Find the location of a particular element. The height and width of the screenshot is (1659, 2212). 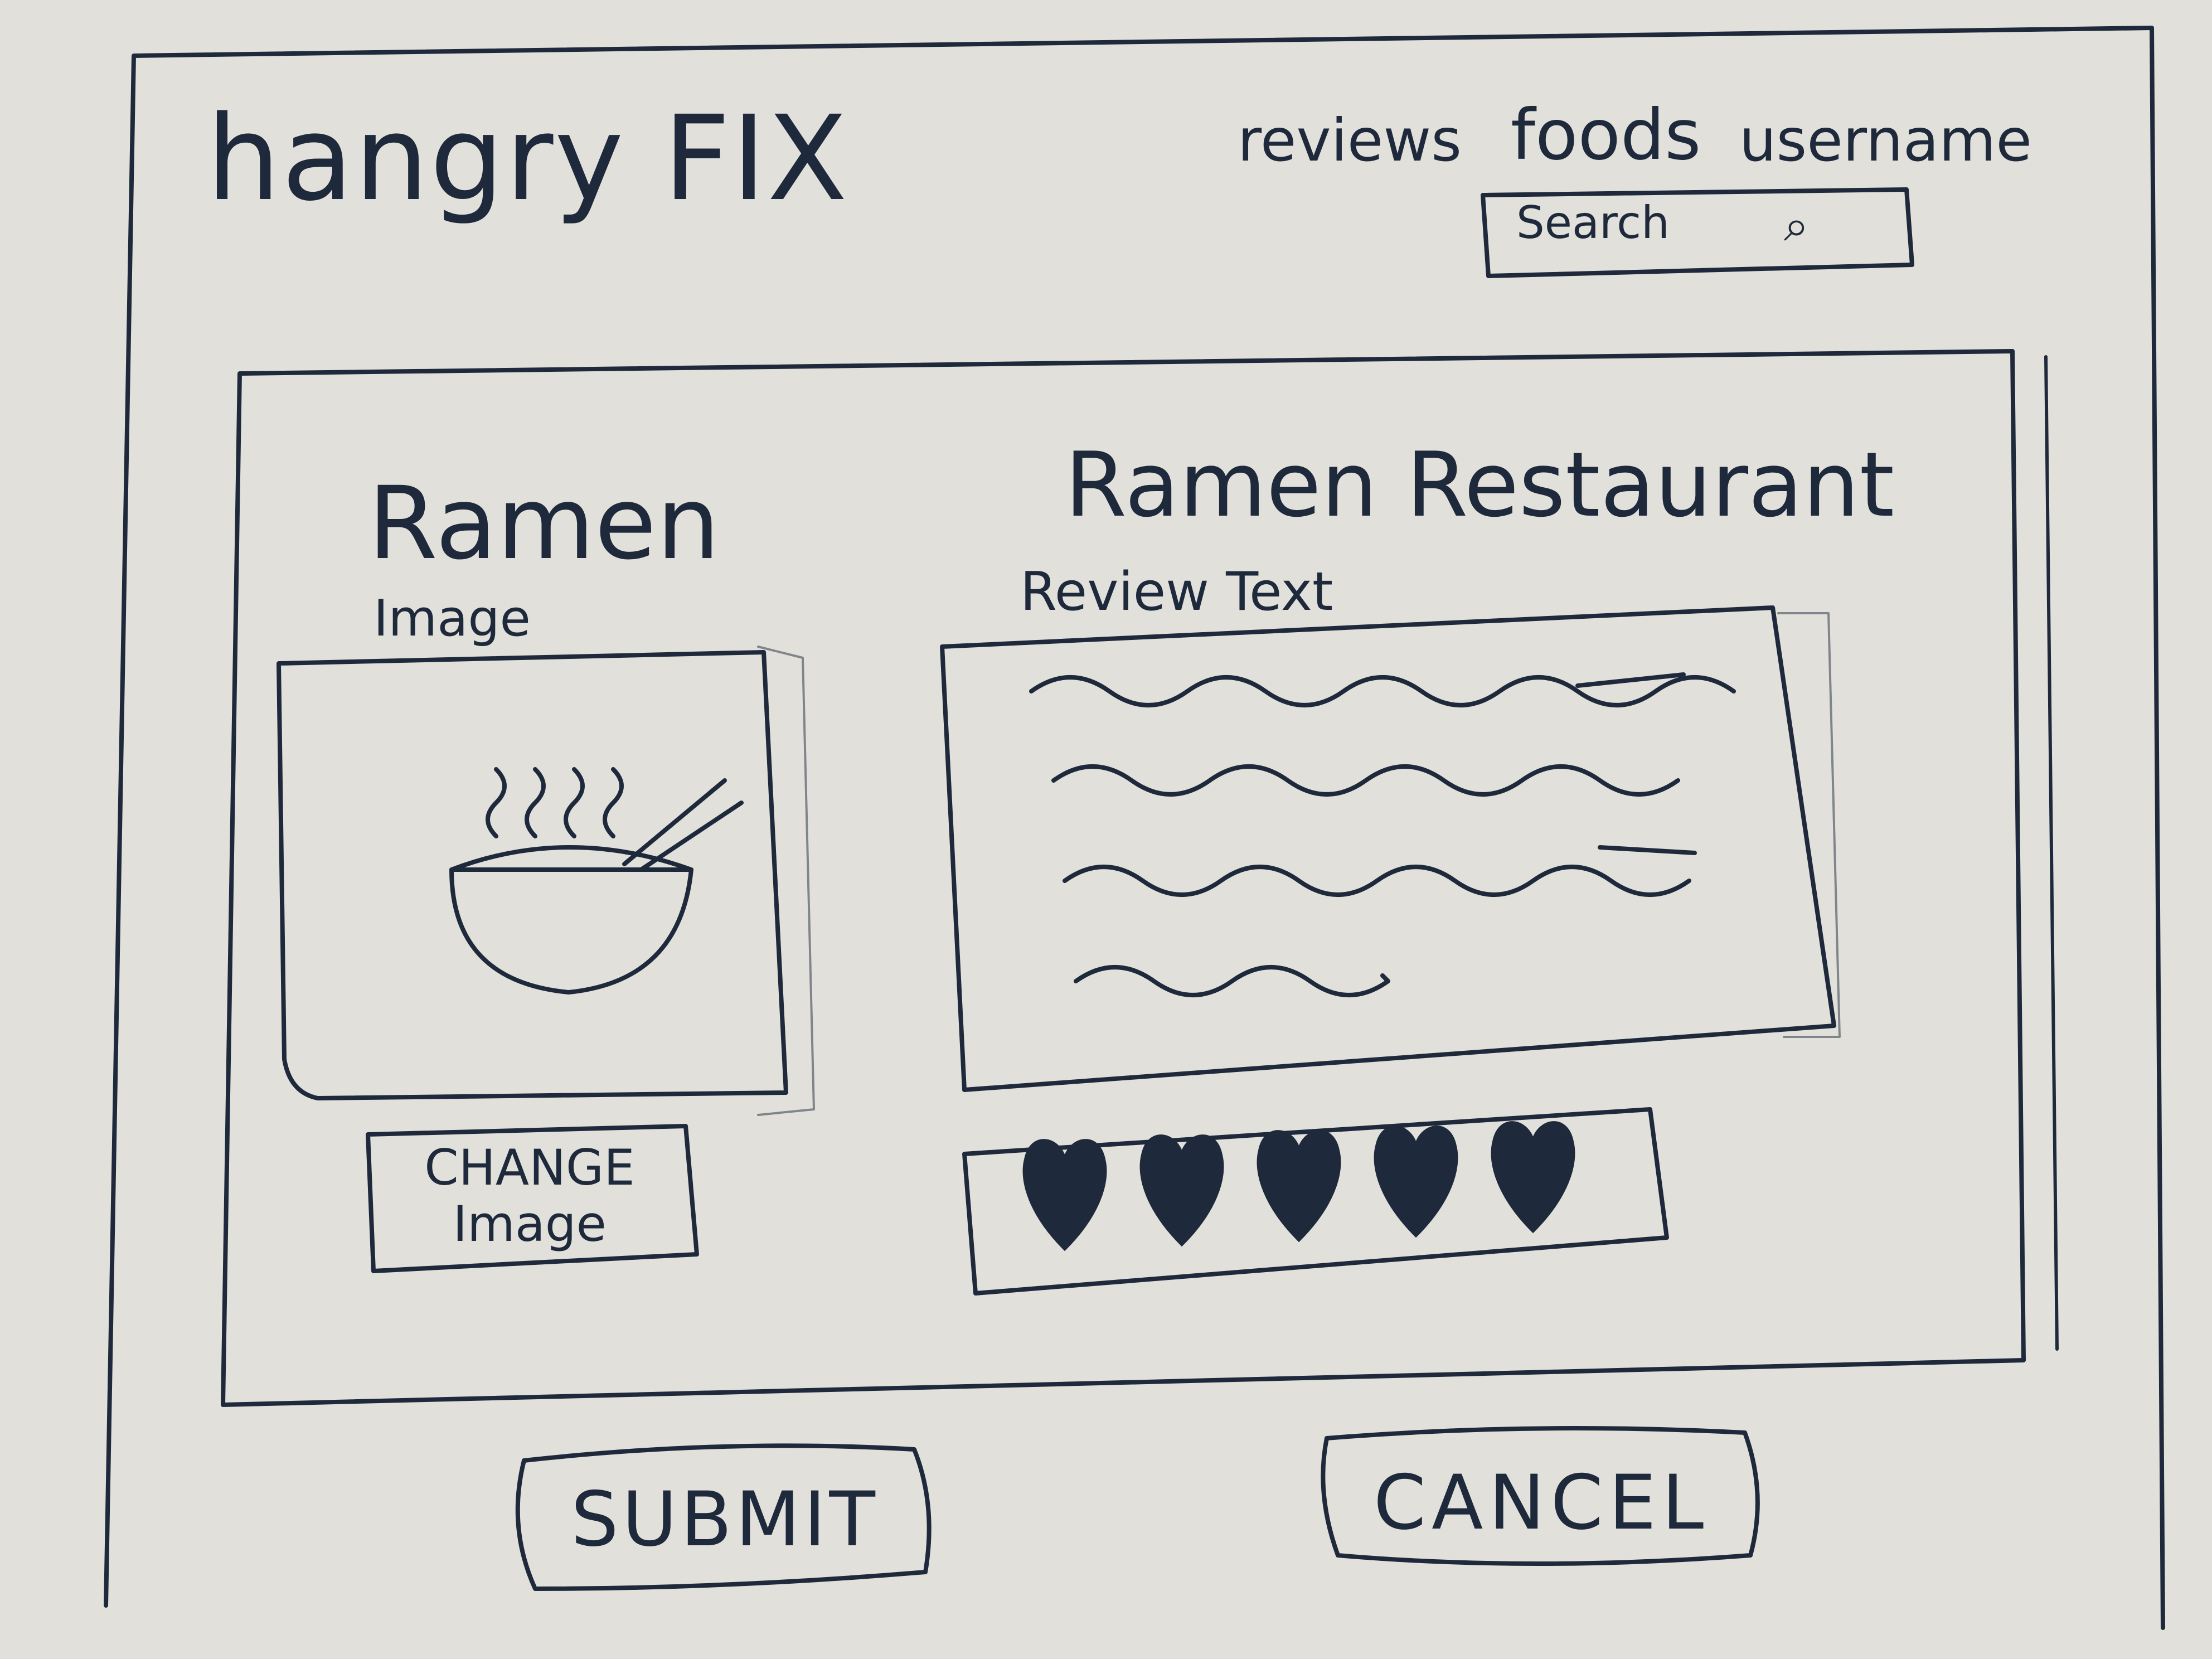

nav-link-foods: foods is located at coordinates (1606, 135).